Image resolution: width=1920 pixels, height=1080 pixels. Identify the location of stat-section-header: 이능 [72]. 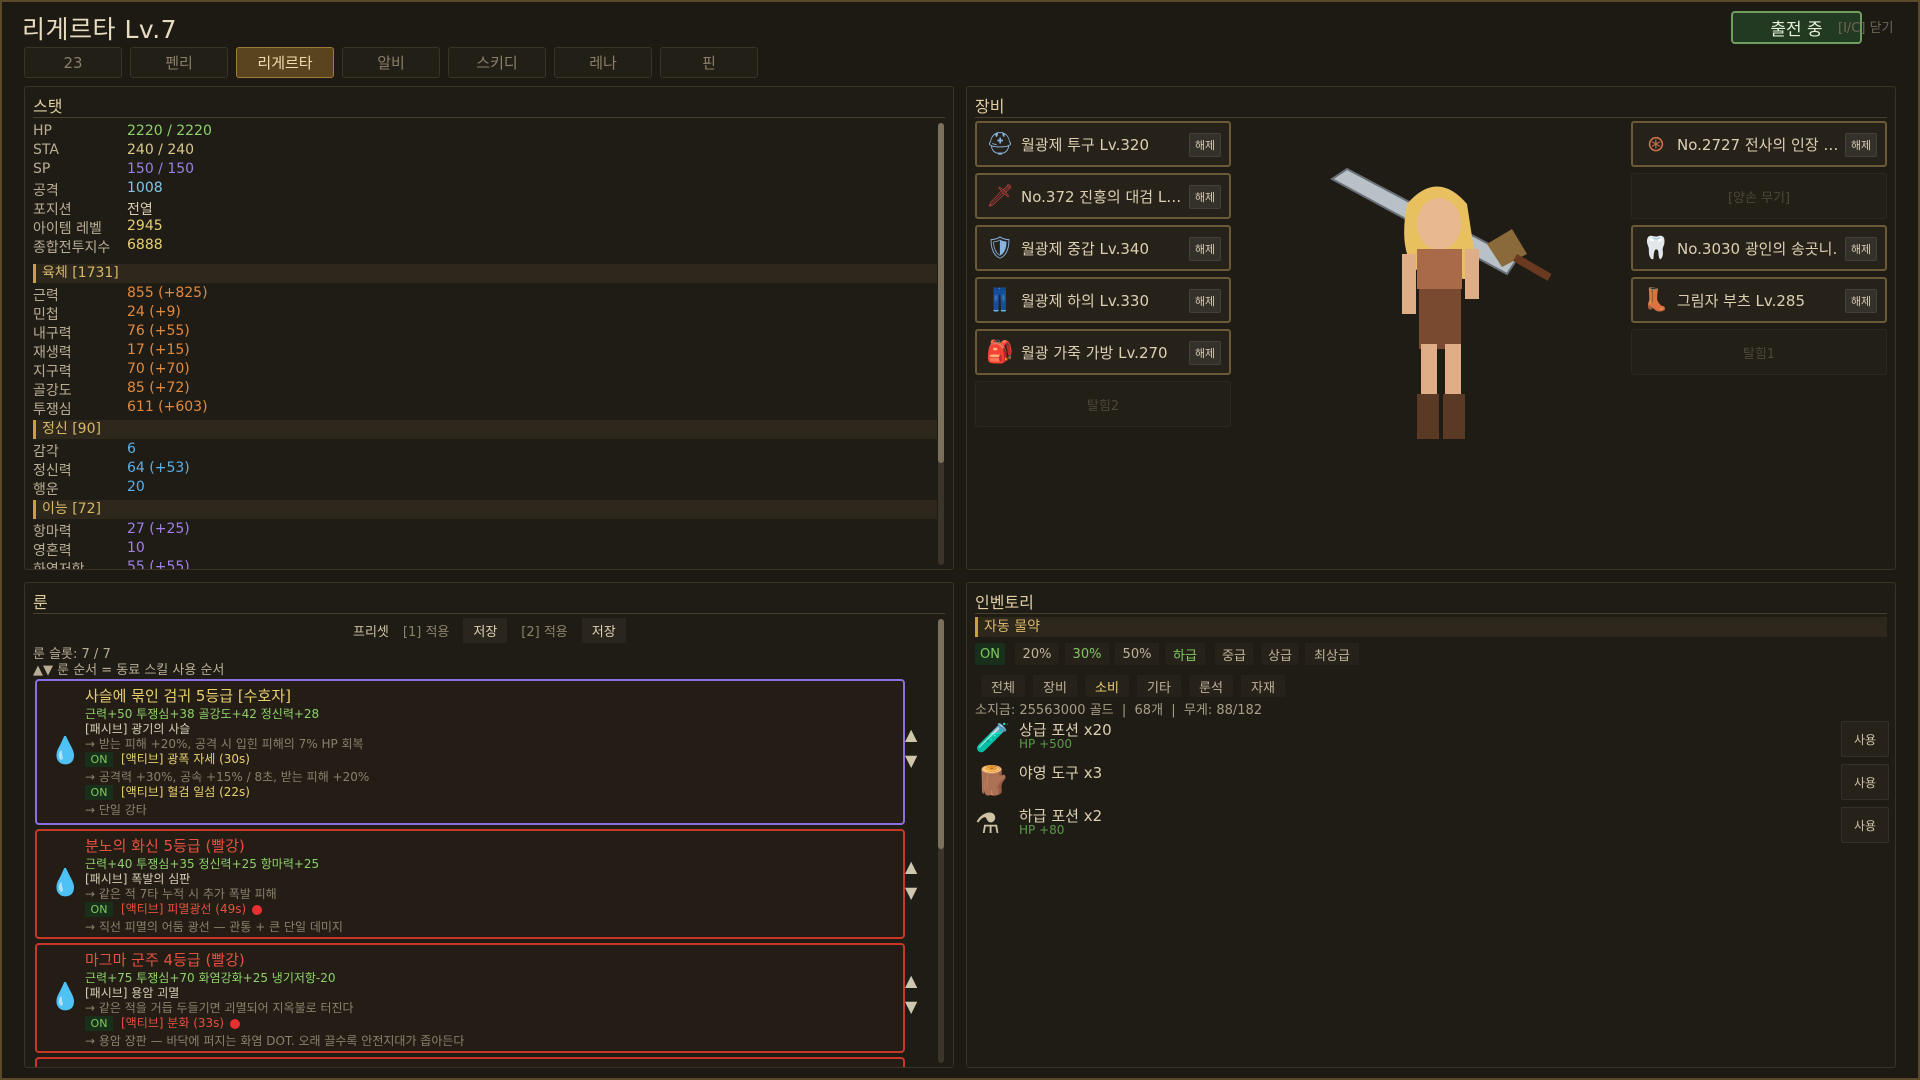
(485, 509).